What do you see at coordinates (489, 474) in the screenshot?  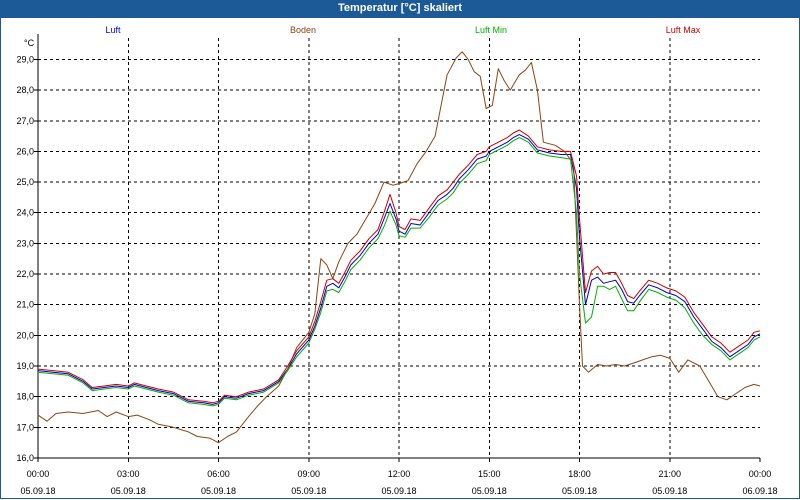 I see `x-tick-time-label: 15:00` at bounding box center [489, 474].